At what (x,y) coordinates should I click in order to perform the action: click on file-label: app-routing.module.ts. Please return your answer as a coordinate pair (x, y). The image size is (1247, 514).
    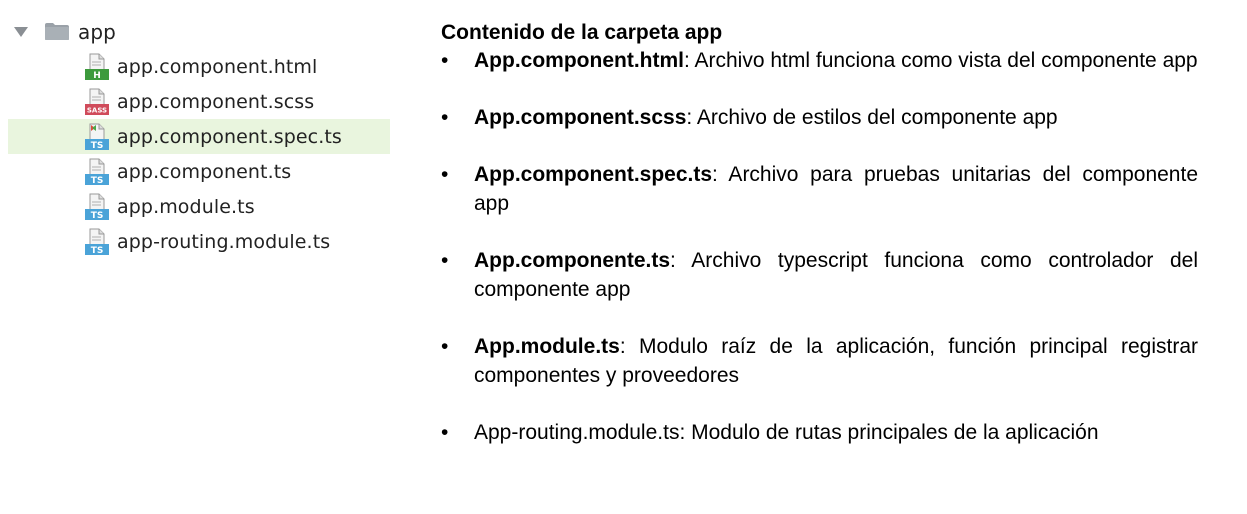
    Looking at the image, I should click on (224, 241).